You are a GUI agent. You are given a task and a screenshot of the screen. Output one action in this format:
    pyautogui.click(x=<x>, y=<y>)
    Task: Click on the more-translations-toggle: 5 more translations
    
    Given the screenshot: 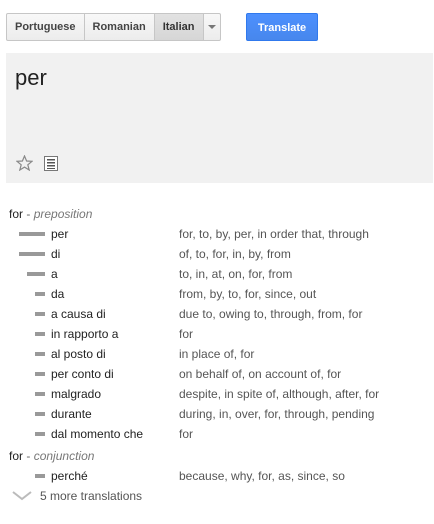 What is the action you would take?
    pyautogui.click(x=77, y=496)
    